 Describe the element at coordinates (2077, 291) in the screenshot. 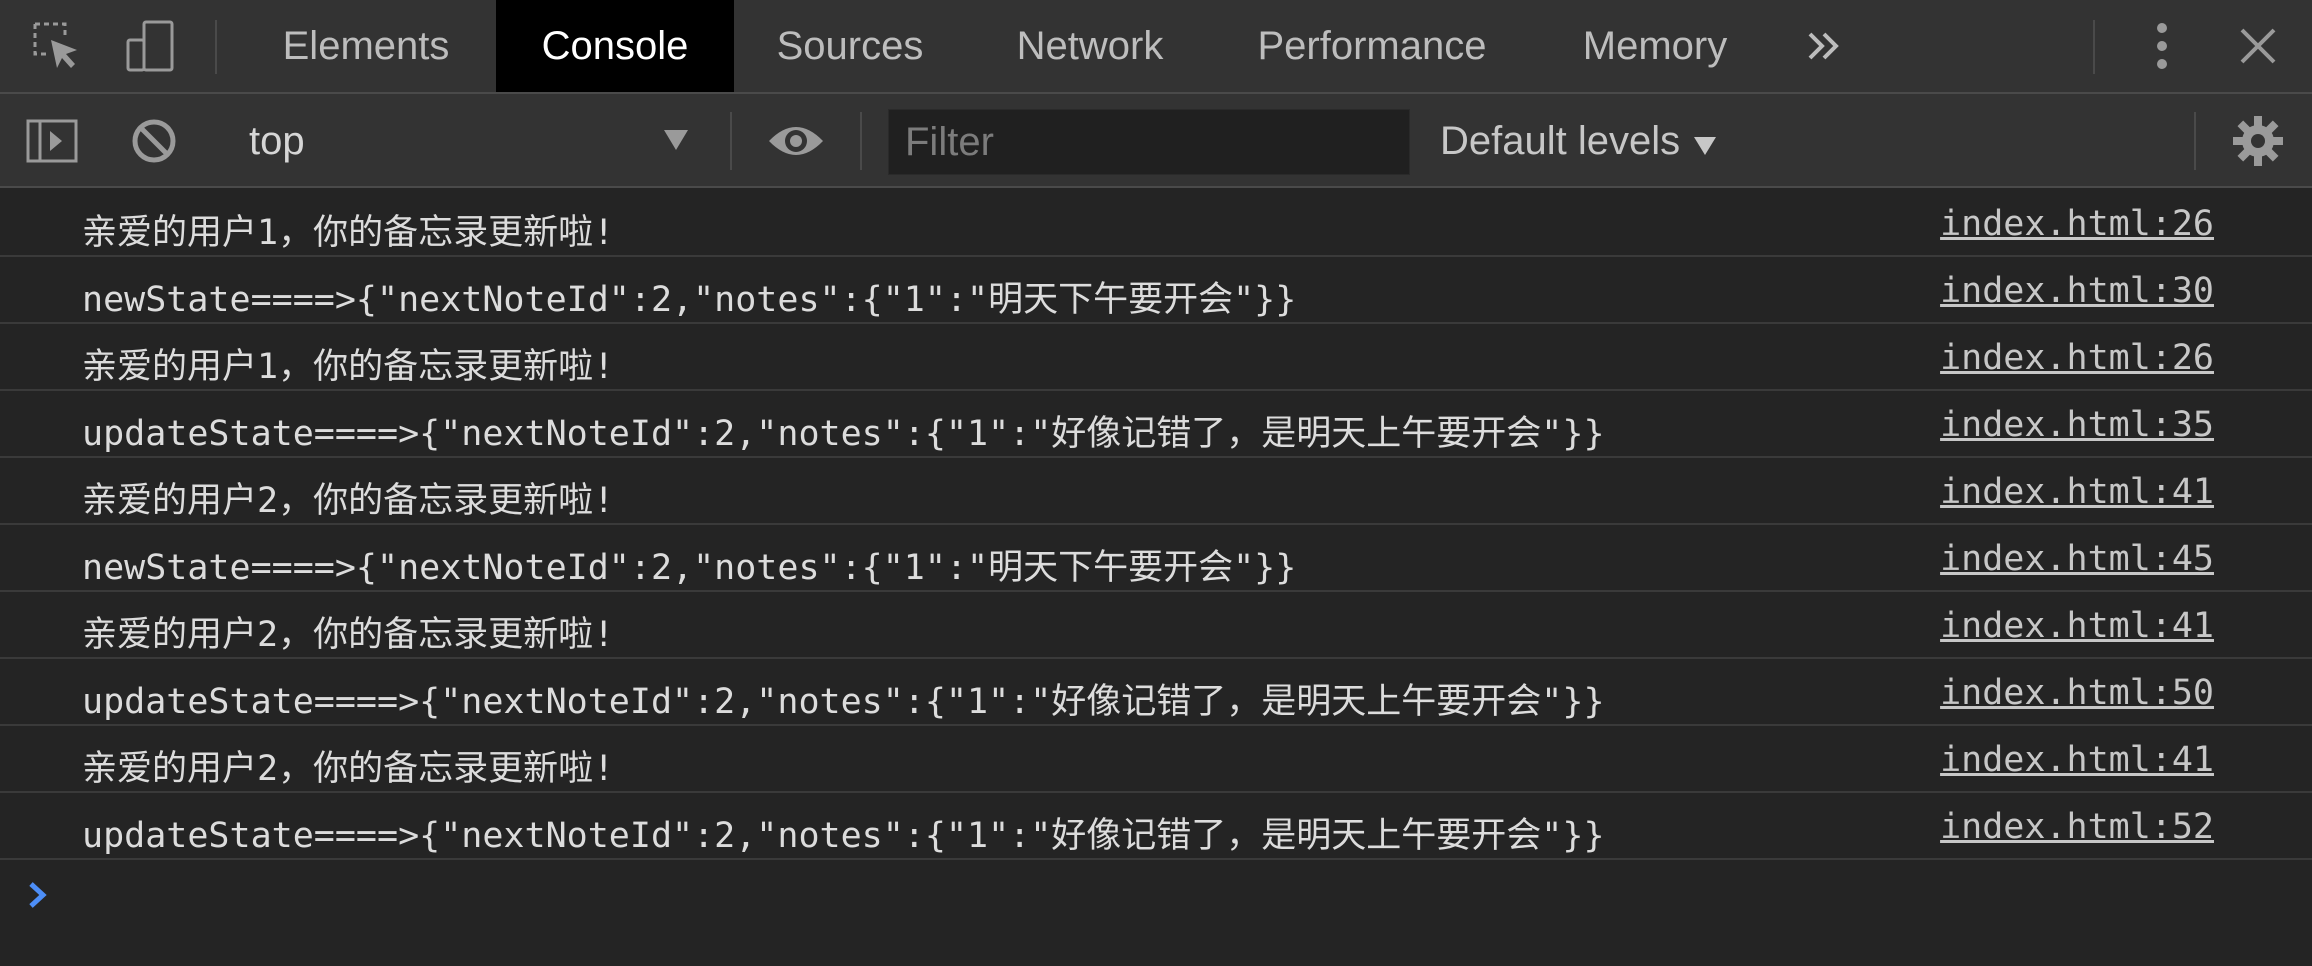

I see `source-link: index.html:30` at that location.